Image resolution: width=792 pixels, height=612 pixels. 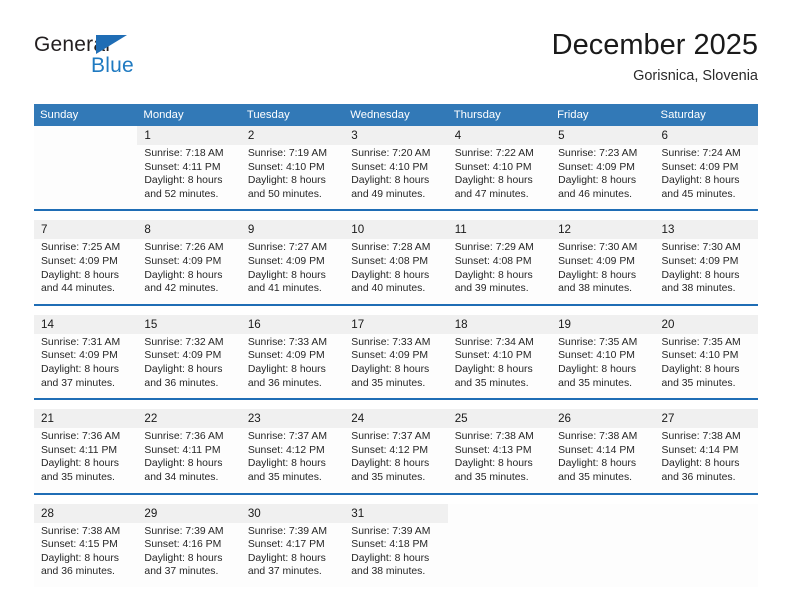 What do you see at coordinates (287, 342) in the screenshot?
I see `day-sunrise-text: Sunrise: 7:33 AM` at bounding box center [287, 342].